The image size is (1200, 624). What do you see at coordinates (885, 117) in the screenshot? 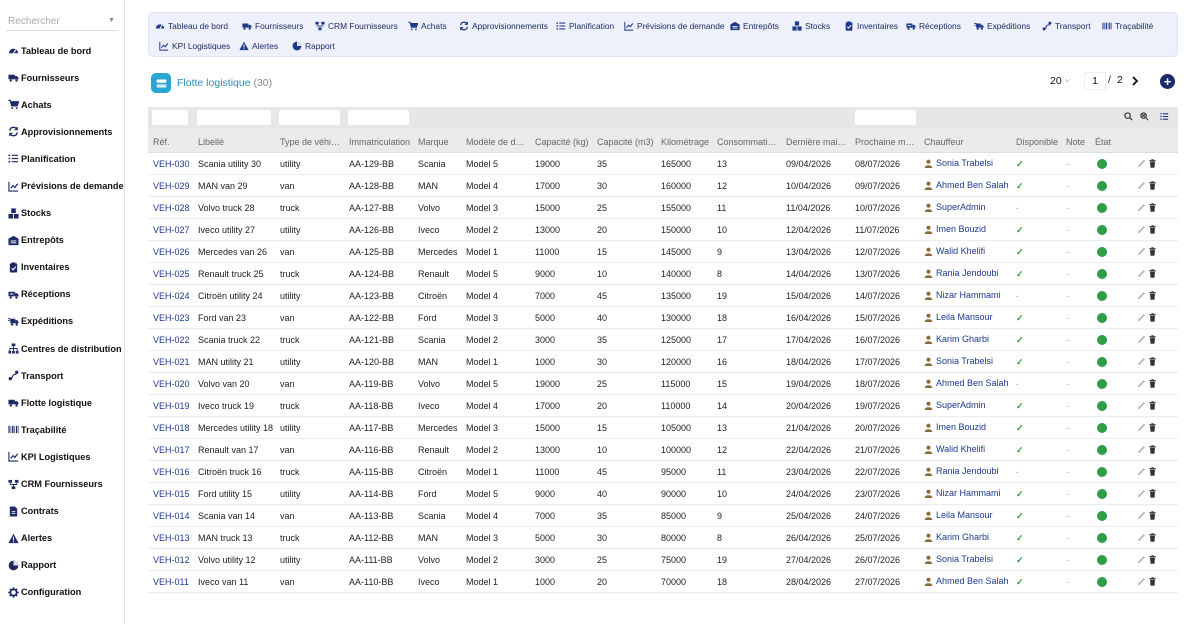
I see `filter-next-maintenance-input` at bounding box center [885, 117].